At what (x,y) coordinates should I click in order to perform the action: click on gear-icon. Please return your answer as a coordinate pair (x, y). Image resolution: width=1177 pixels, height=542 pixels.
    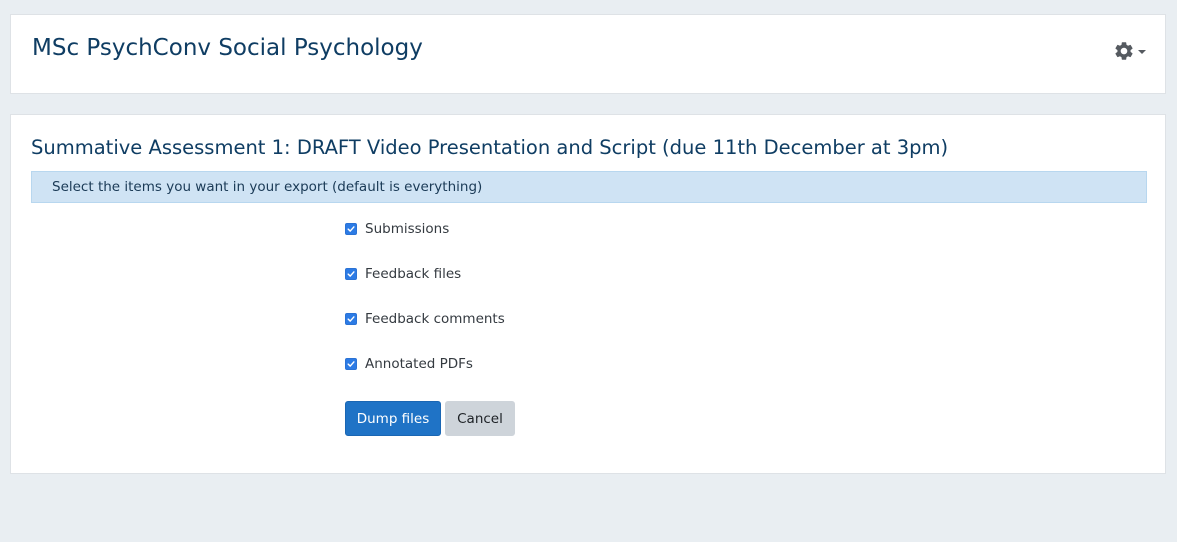
    Looking at the image, I should click on (1124, 51).